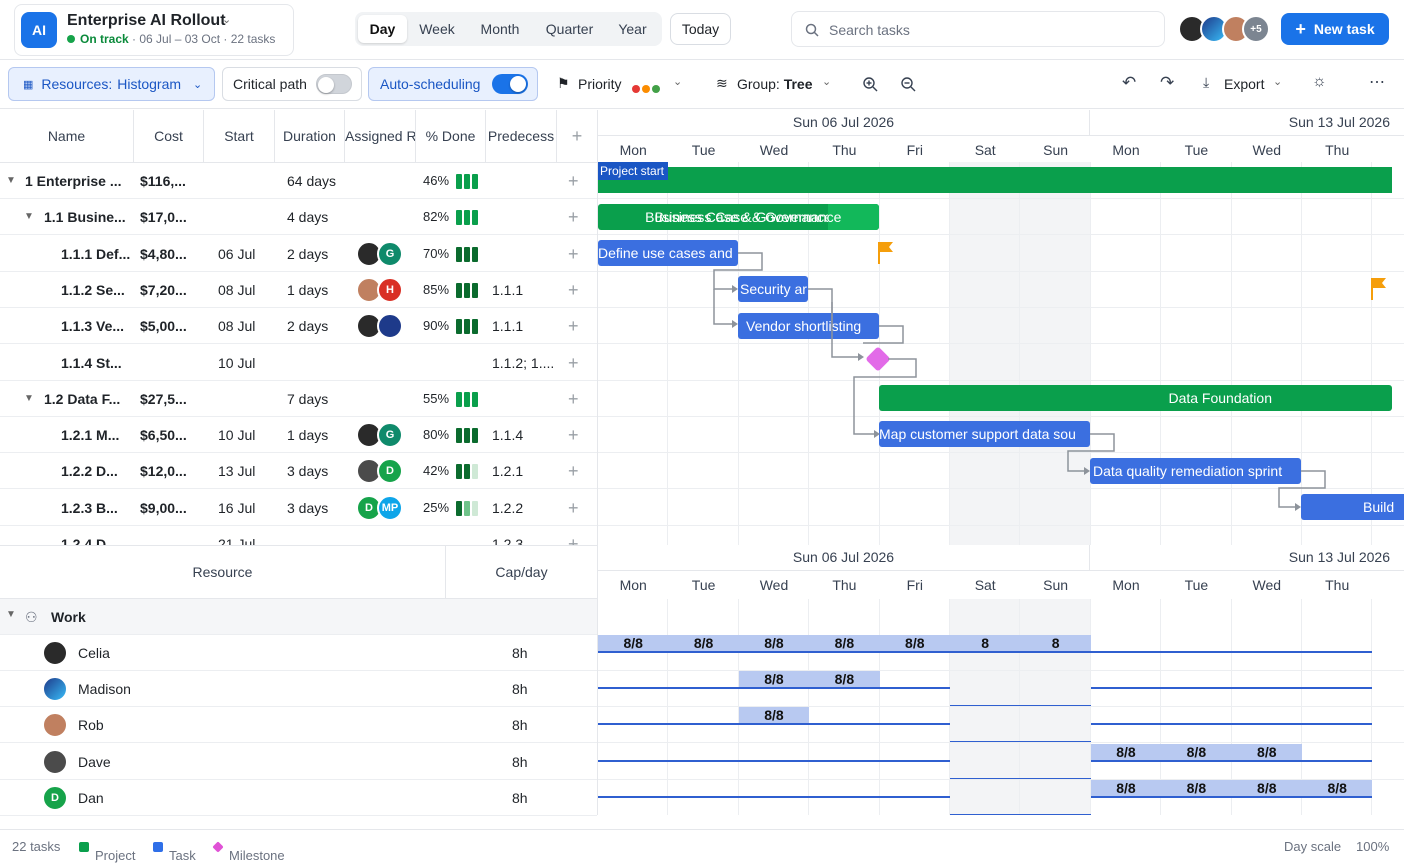 This screenshot has height=868, width=1404. Describe the element at coordinates (521, 572) in the screenshot. I see `col-cap: Cap/day` at that location.